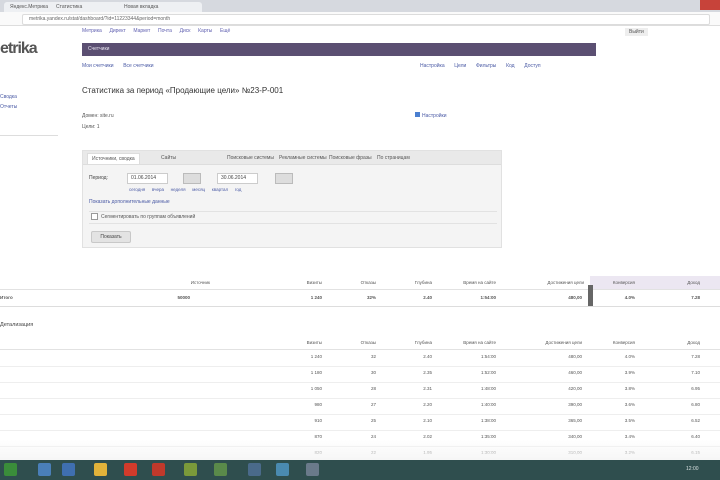 The height and width of the screenshot is (480, 720). Describe the element at coordinates (688, 5) in the screenshot. I see `maximize-icon` at that location.